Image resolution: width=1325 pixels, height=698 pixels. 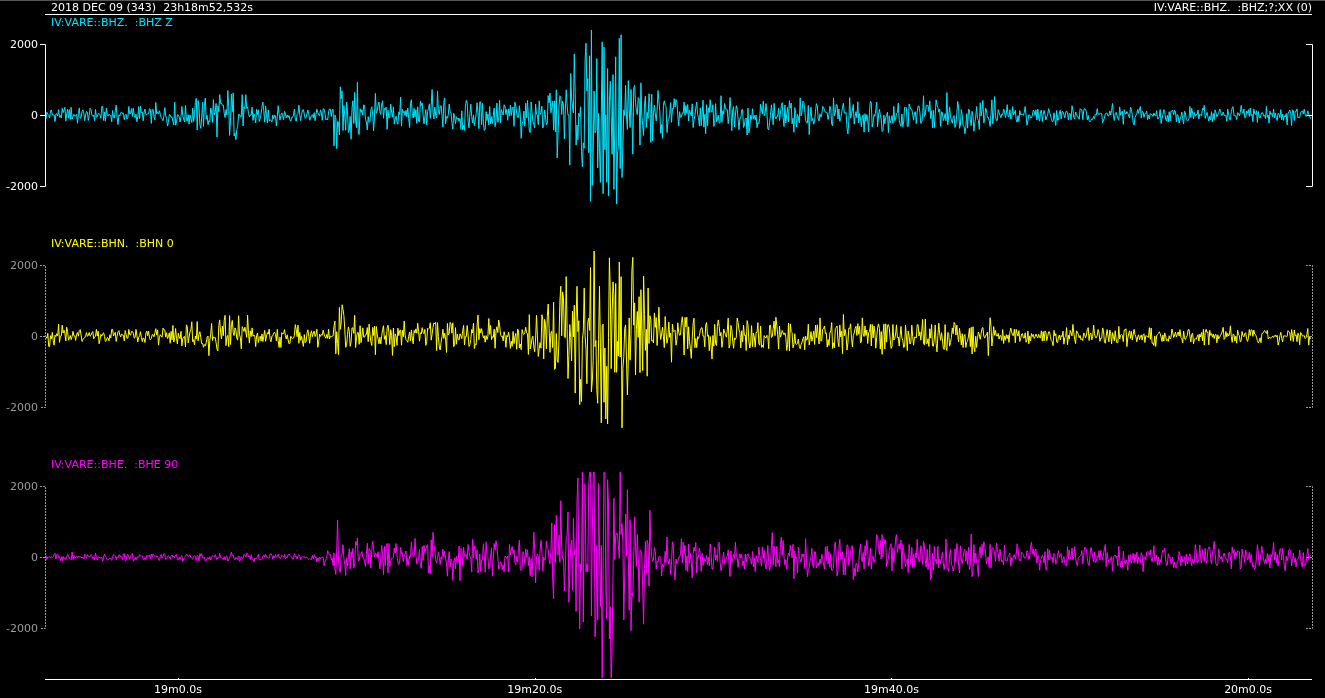 I want to click on time-tick-label: 19m40.0s, so click(x=891, y=689).